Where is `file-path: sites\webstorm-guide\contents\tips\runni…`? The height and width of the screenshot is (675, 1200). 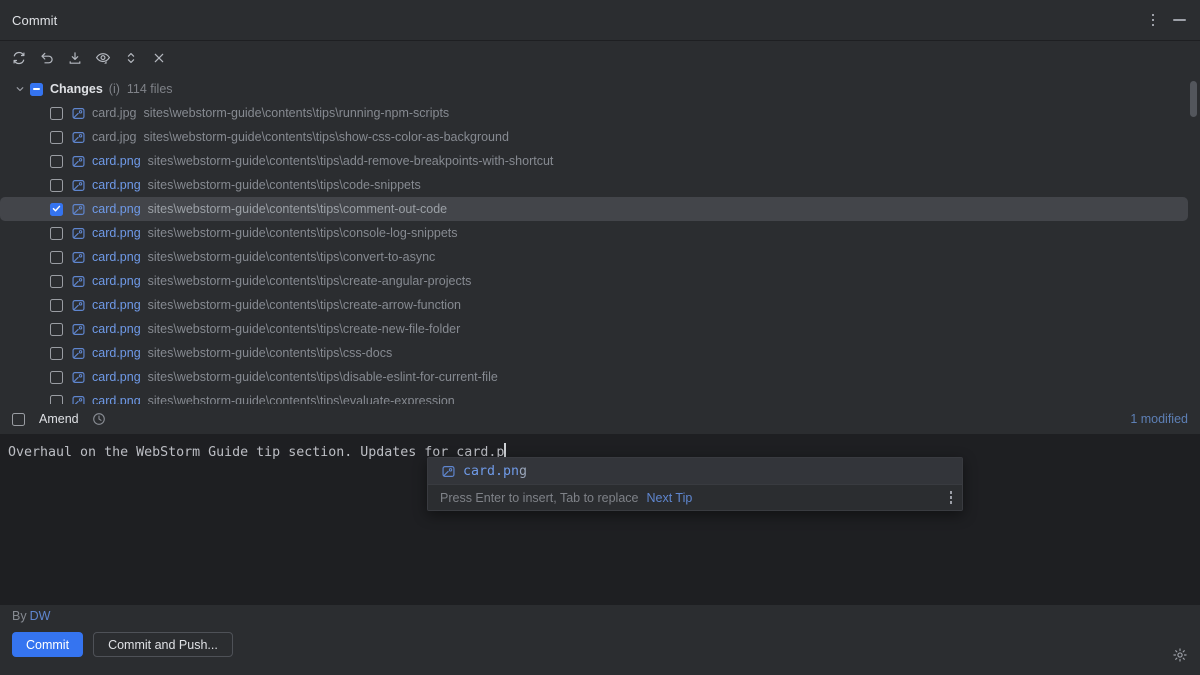 file-path: sites\webstorm-guide\contents\tips\runni… is located at coordinates (296, 113).